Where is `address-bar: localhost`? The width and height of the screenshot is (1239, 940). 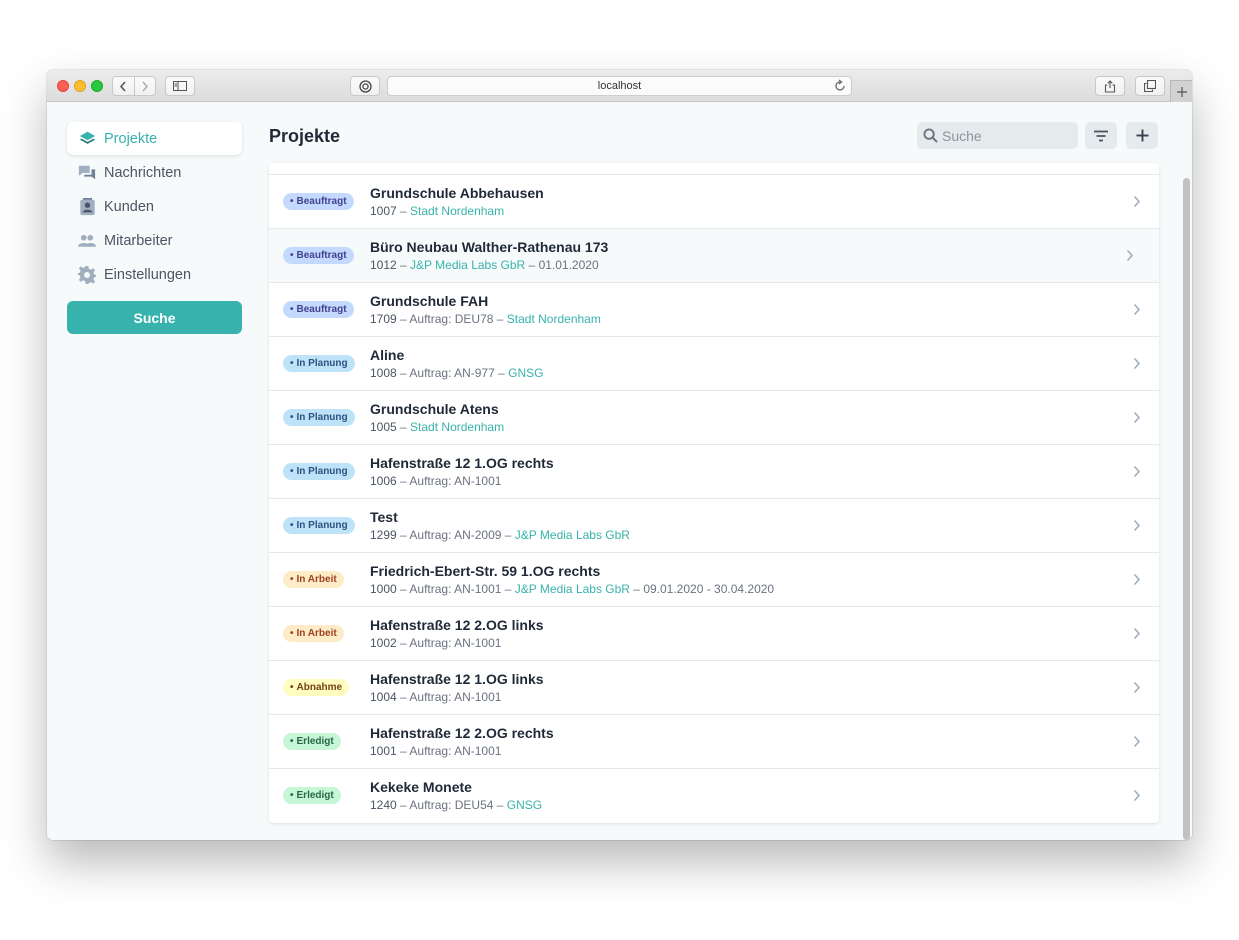 address-bar: localhost is located at coordinates (619, 86).